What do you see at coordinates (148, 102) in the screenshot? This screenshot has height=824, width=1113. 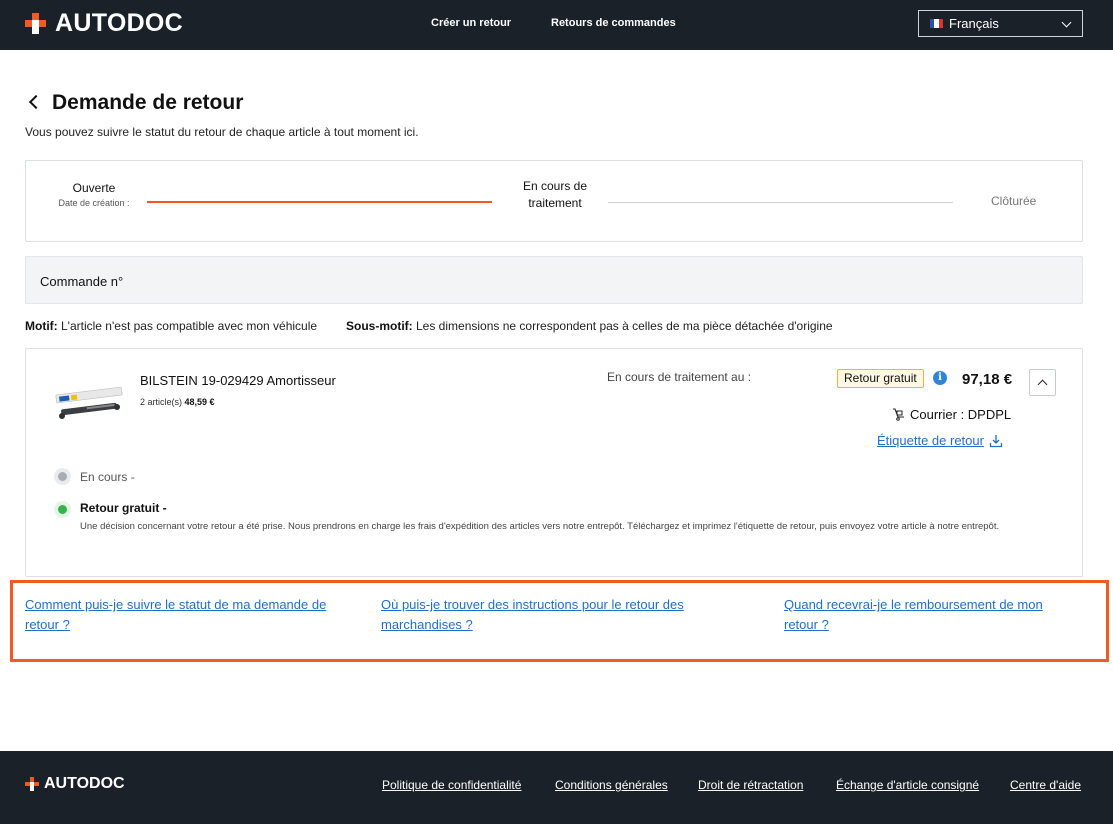 I see `page-title: Demande de retour` at bounding box center [148, 102].